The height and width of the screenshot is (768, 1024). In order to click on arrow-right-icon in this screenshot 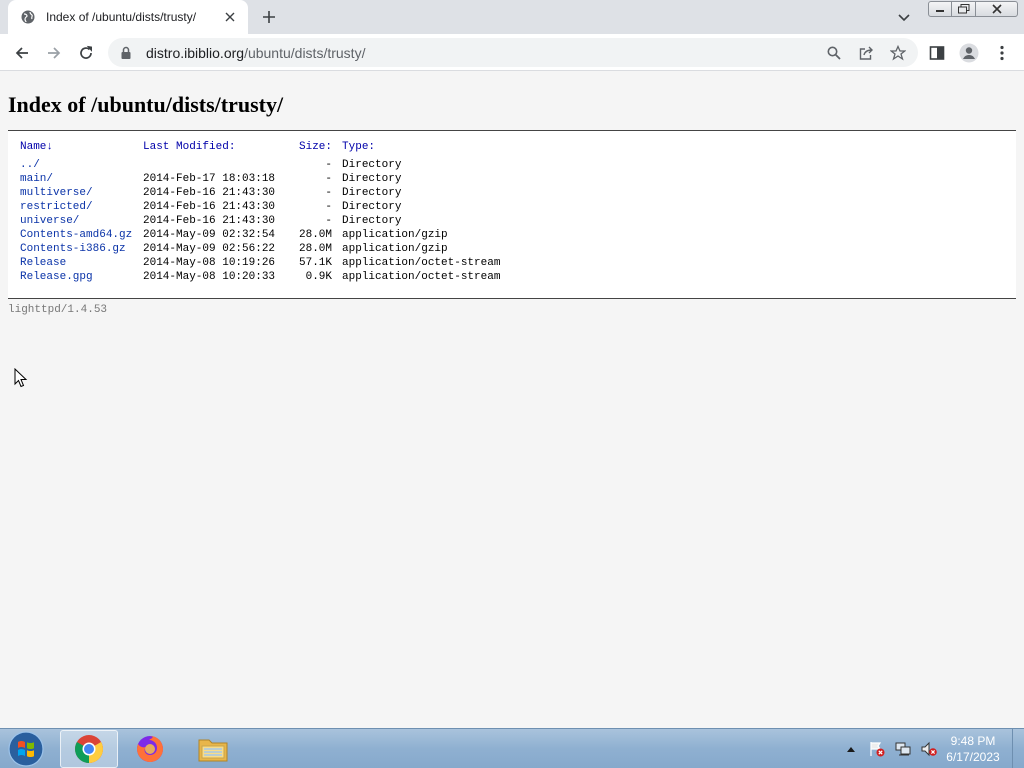, I will do `click(54, 53)`.